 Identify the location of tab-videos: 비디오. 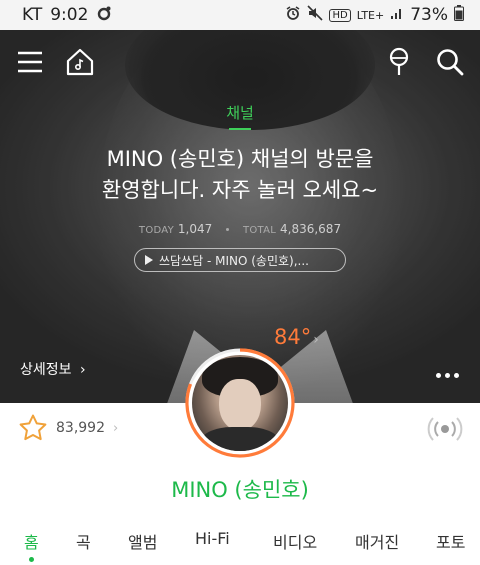
(295, 541).